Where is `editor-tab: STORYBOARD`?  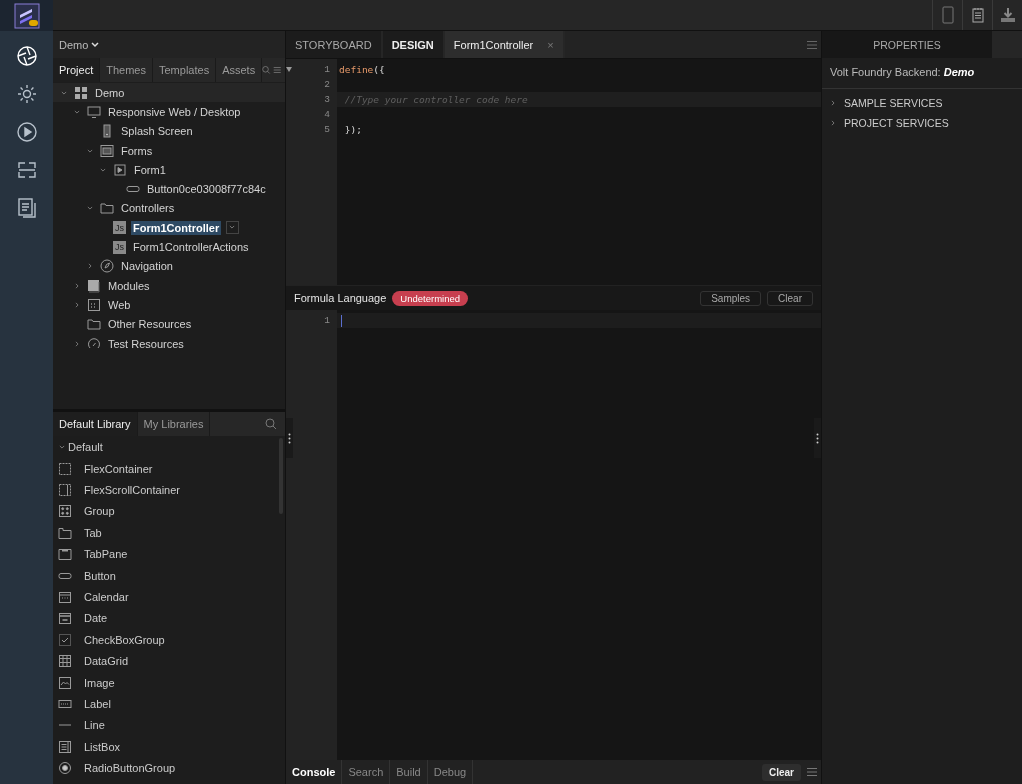 editor-tab: STORYBOARD is located at coordinates (334, 44).